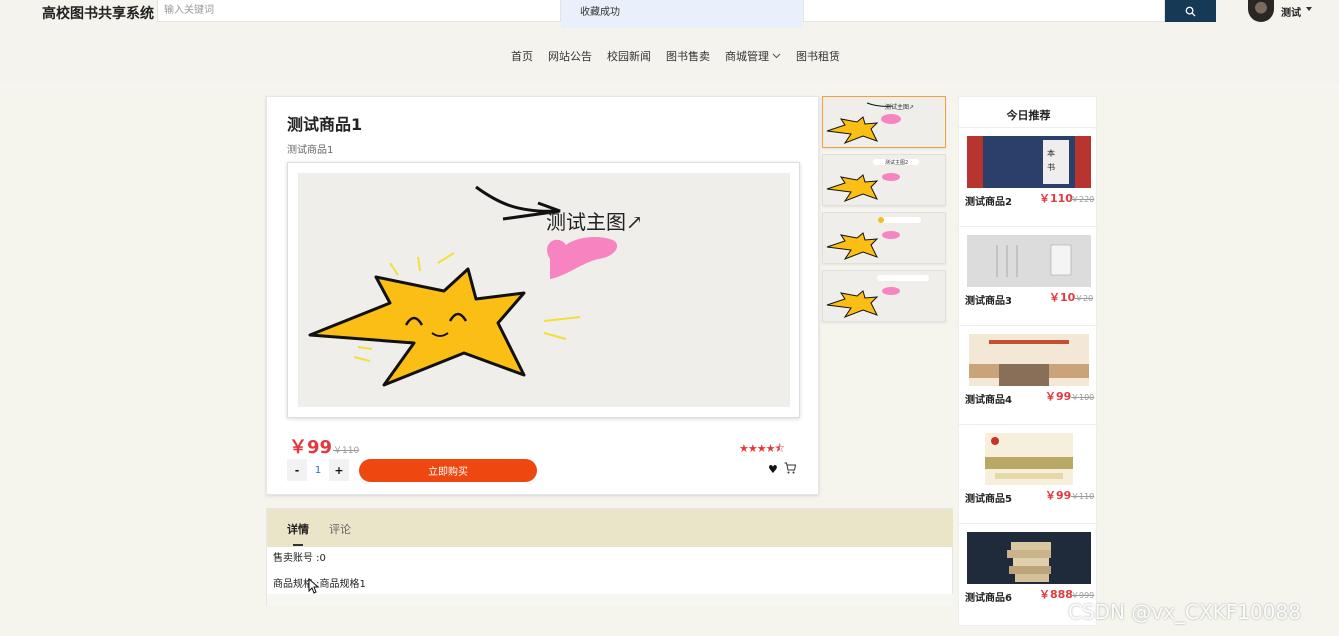 The width and height of the screenshot is (1339, 636). What do you see at coordinates (896, 162) in the screenshot?
I see `svg-text: 测试主图2` at bounding box center [896, 162].